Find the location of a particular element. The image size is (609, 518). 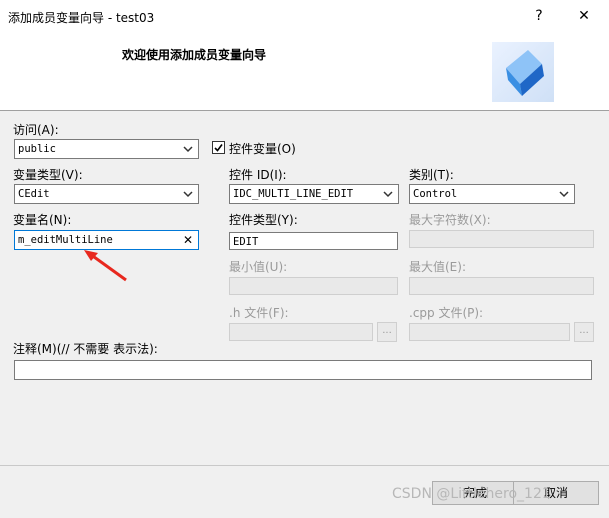

title-bar: 添加成员变量向导 - test03 ? ✕ is located at coordinates (304, 16).